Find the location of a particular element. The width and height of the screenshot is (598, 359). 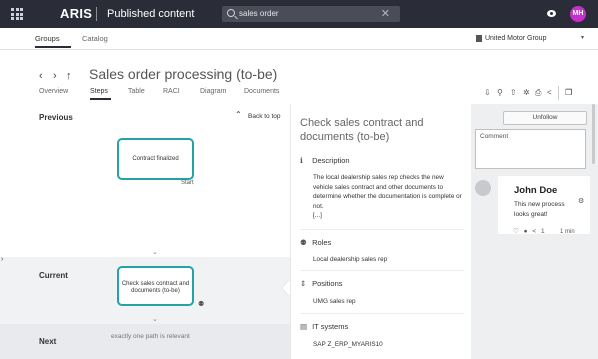

start-label: Start is located at coordinates (187, 183).